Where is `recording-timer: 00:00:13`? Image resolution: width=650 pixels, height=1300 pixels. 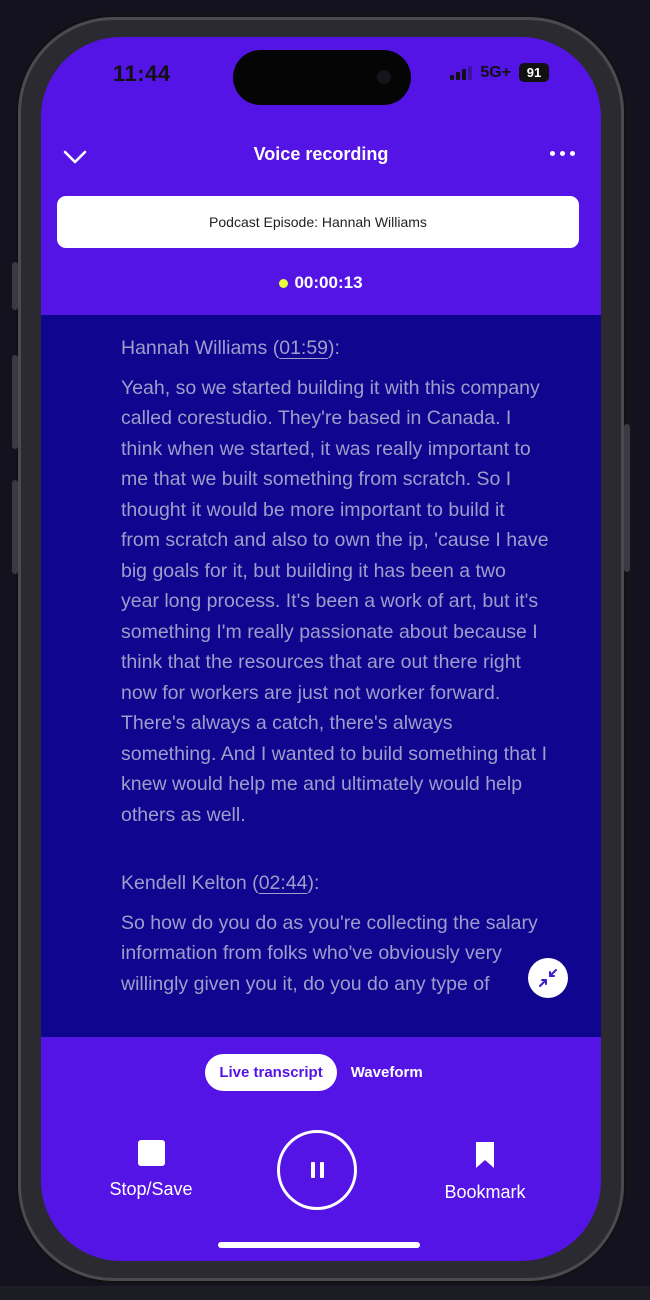
recording-timer: 00:00:13 is located at coordinates (321, 283).